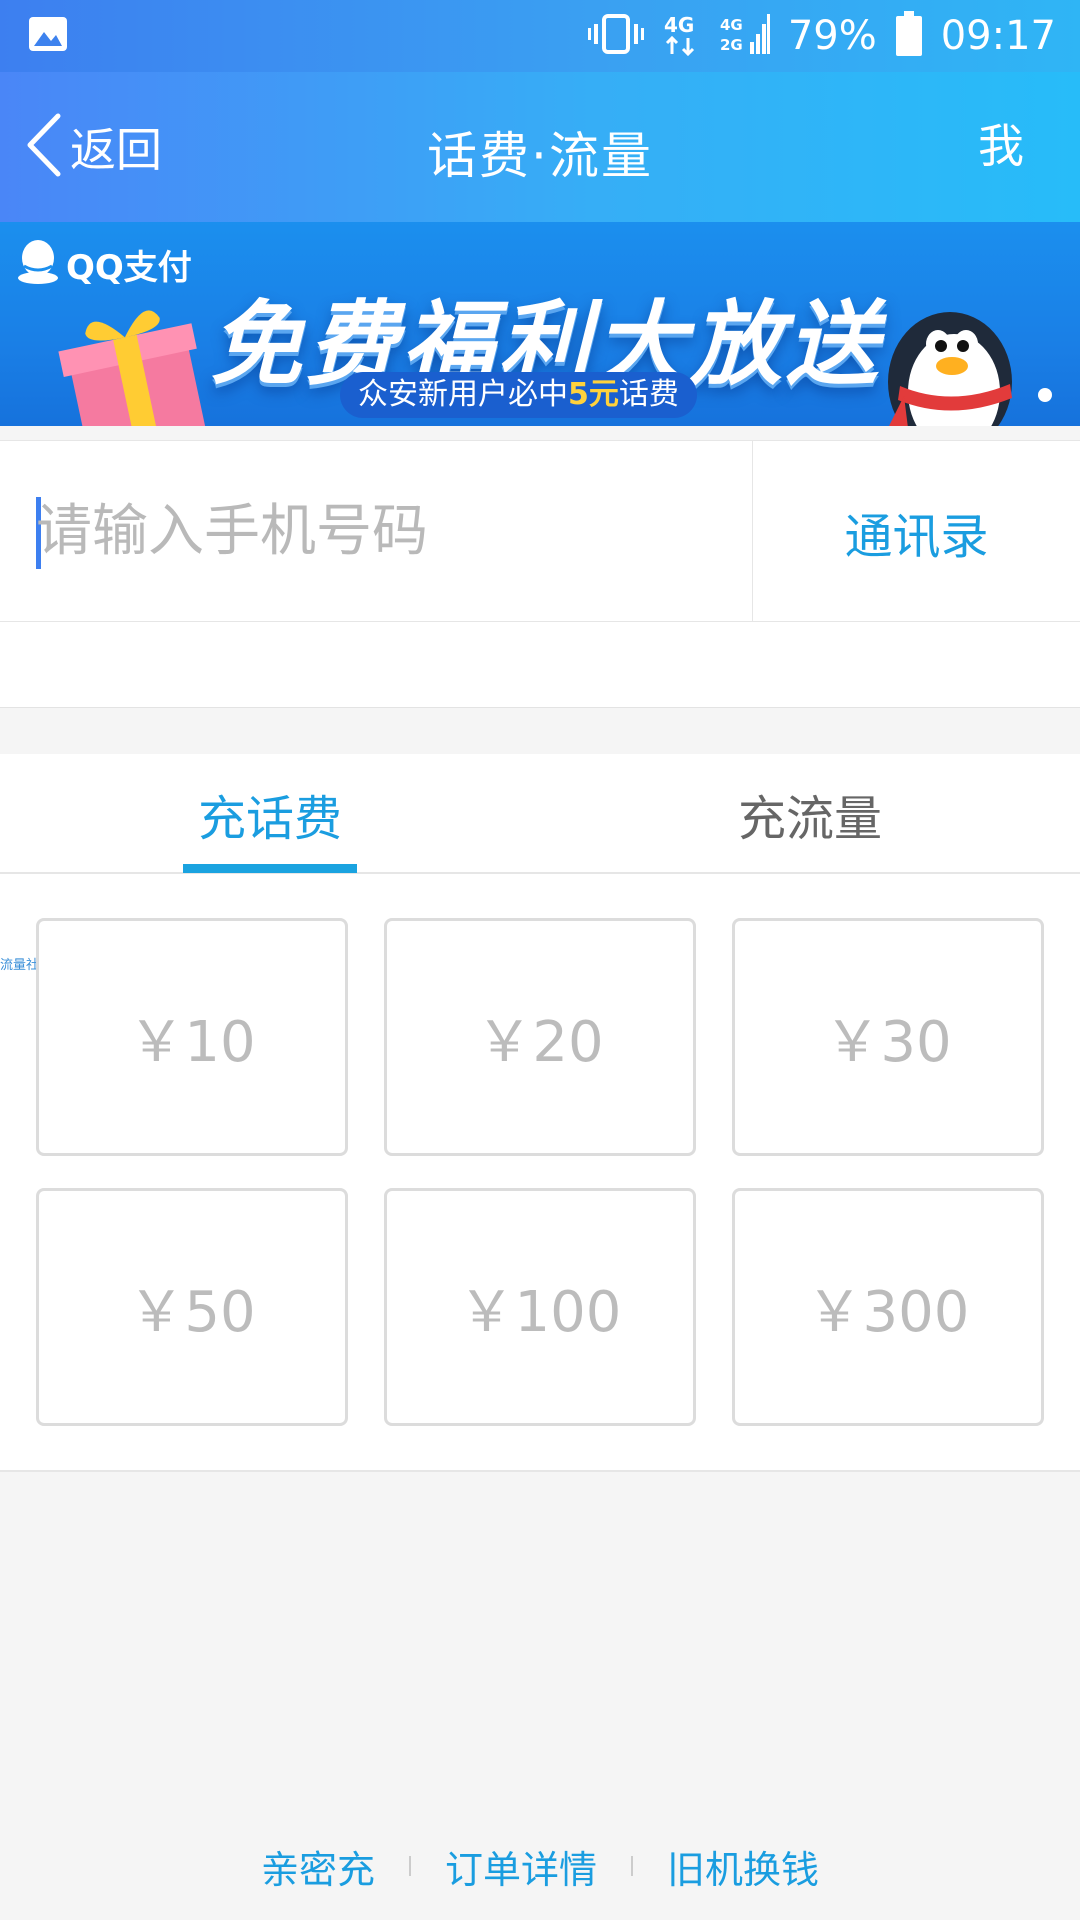  What do you see at coordinates (540, 324) in the screenshot?
I see `promo-banner: QQ支付 免费福利大放送 众安新用户必中5元话费` at bounding box center [540, 324].